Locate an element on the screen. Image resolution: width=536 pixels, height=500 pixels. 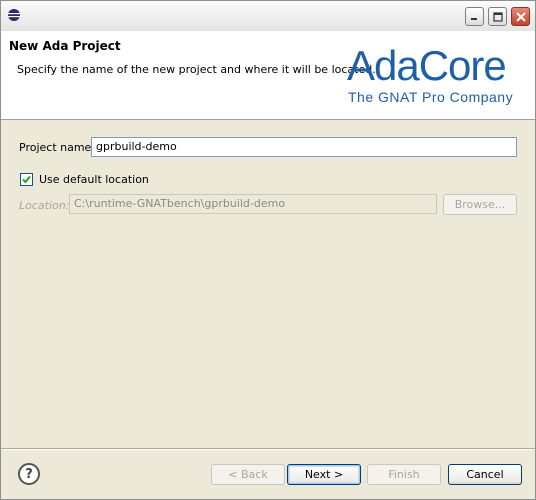
minimize-button is located at coordinates (474, 16).